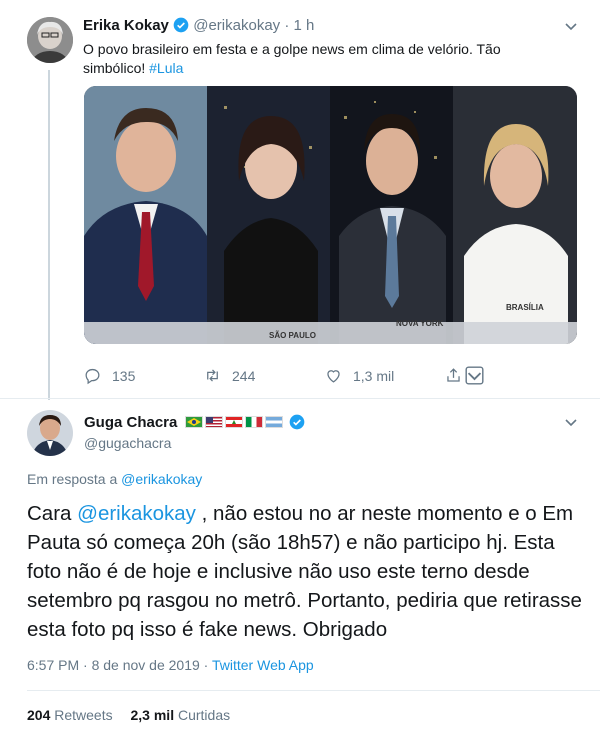 The image size is (600, 732). What do you see at coordinates (83, 715) in the screenshot?
I see `retweets-label: Retweets` at bounding box center [83, 715].